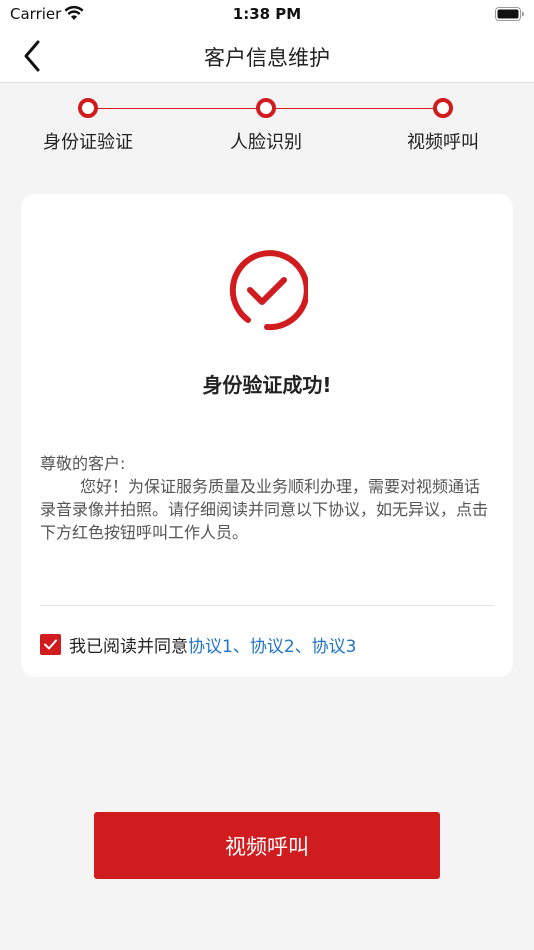 This screenshot has height=950, width=534. What do you see at coordinates (268, 290) in the screenshot?
I see `check-circle-icon` at bounding box center [268, 290].